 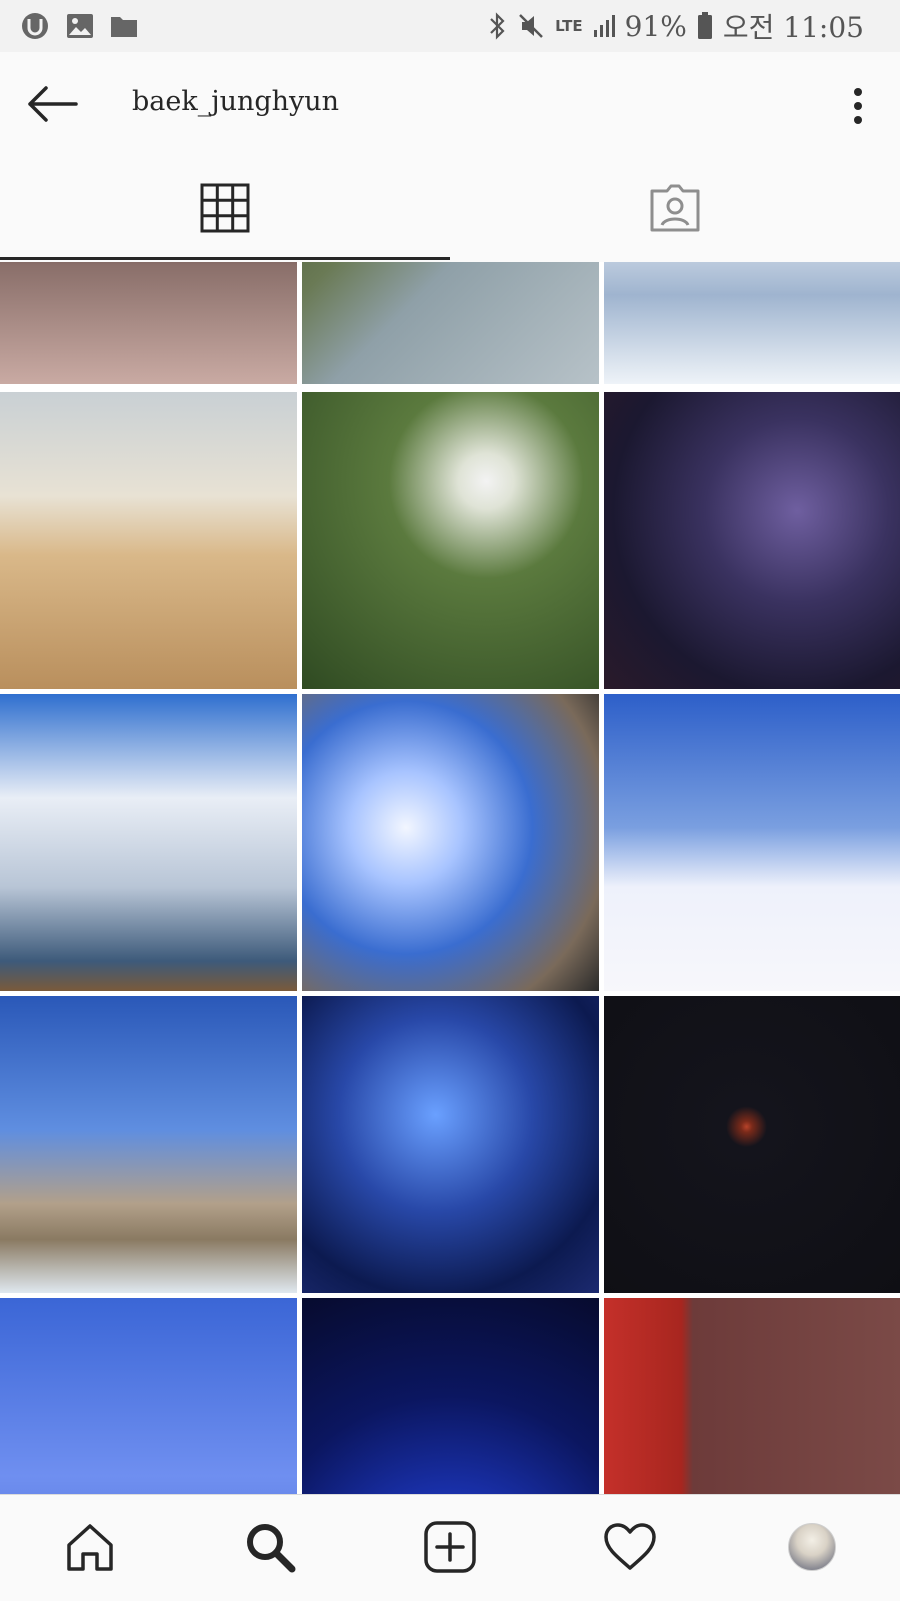 What do you see at coordinates (124, 26) in the screenshot?
I see `folder-icon` at bounding box center [124, 26].